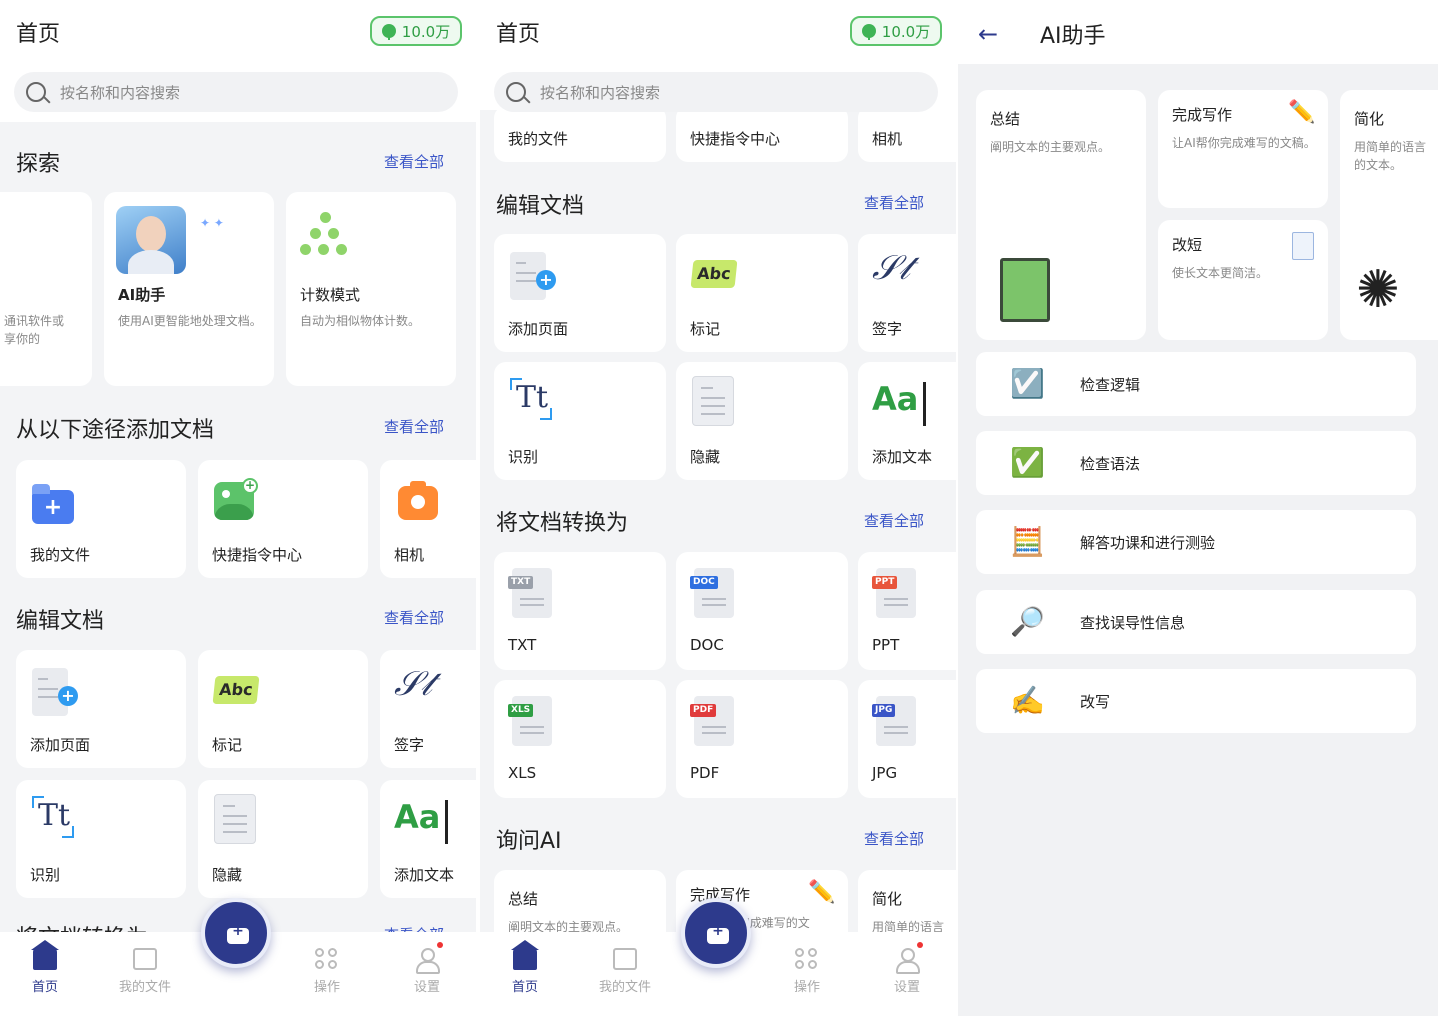  Describe the element at coordinates (1196, 463) in the screenshot. I see `ai-item-check-grammar: ✅ 检查语法` at that location.